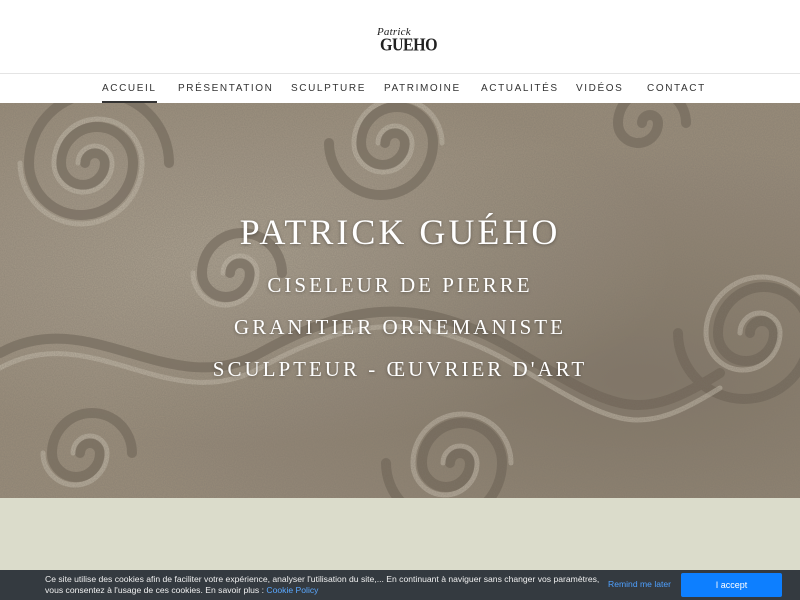 The image size is (800, 600). What do you see at coordinates (400, 285) in the screenshot?
I see `hero-subtitle-1: CISELEUR DE PIERRE` at bounding box center [400, 285].